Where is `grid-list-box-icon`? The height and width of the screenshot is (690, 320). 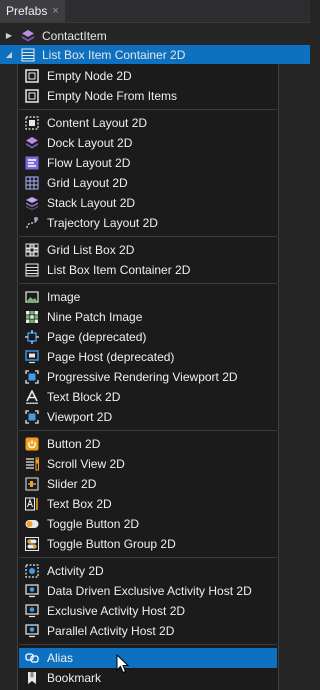
grid-list-box-icon is located at coordinates (32, 250).